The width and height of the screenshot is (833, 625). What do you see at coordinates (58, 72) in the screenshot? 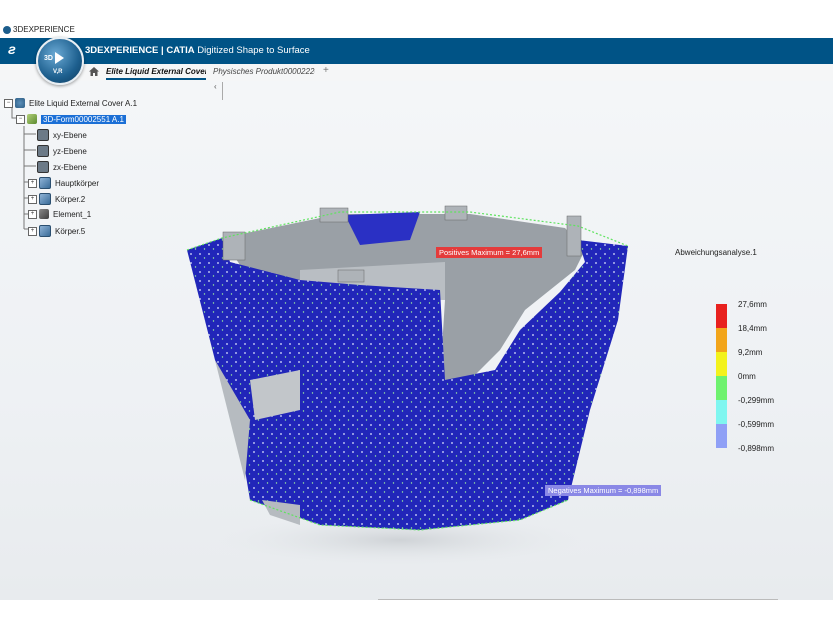
I see `compass-vr-label: V,R` at bounding box center [58, 72].